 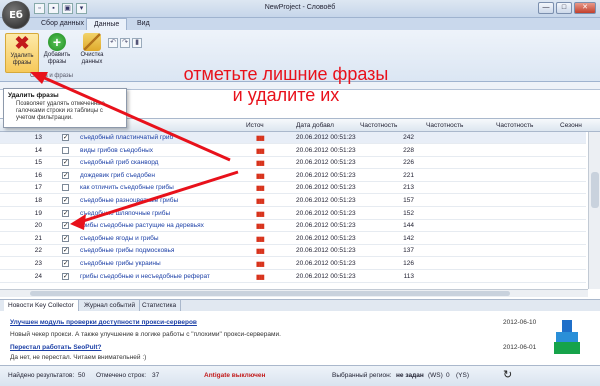 I want to click on frequency-value: 221, so click(x=408, y=175).